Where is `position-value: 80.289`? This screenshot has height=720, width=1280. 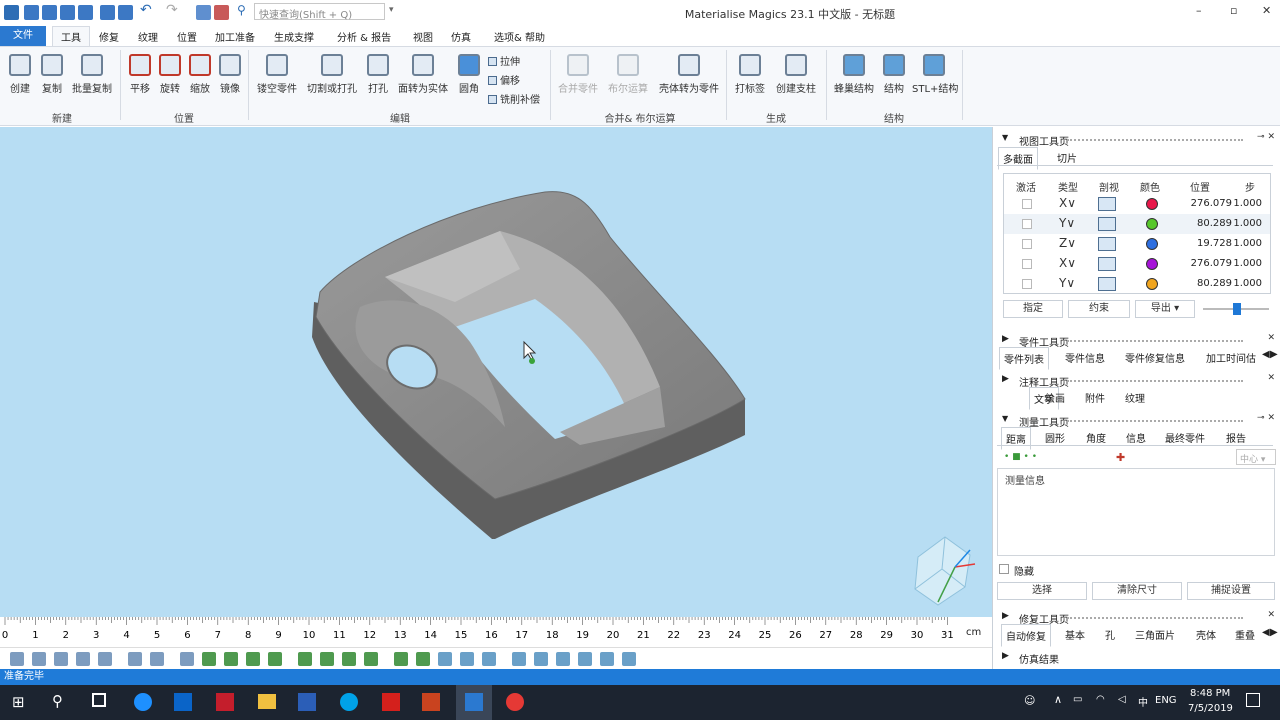 position-value: 80.289 is located at coordinates (1198, 283).